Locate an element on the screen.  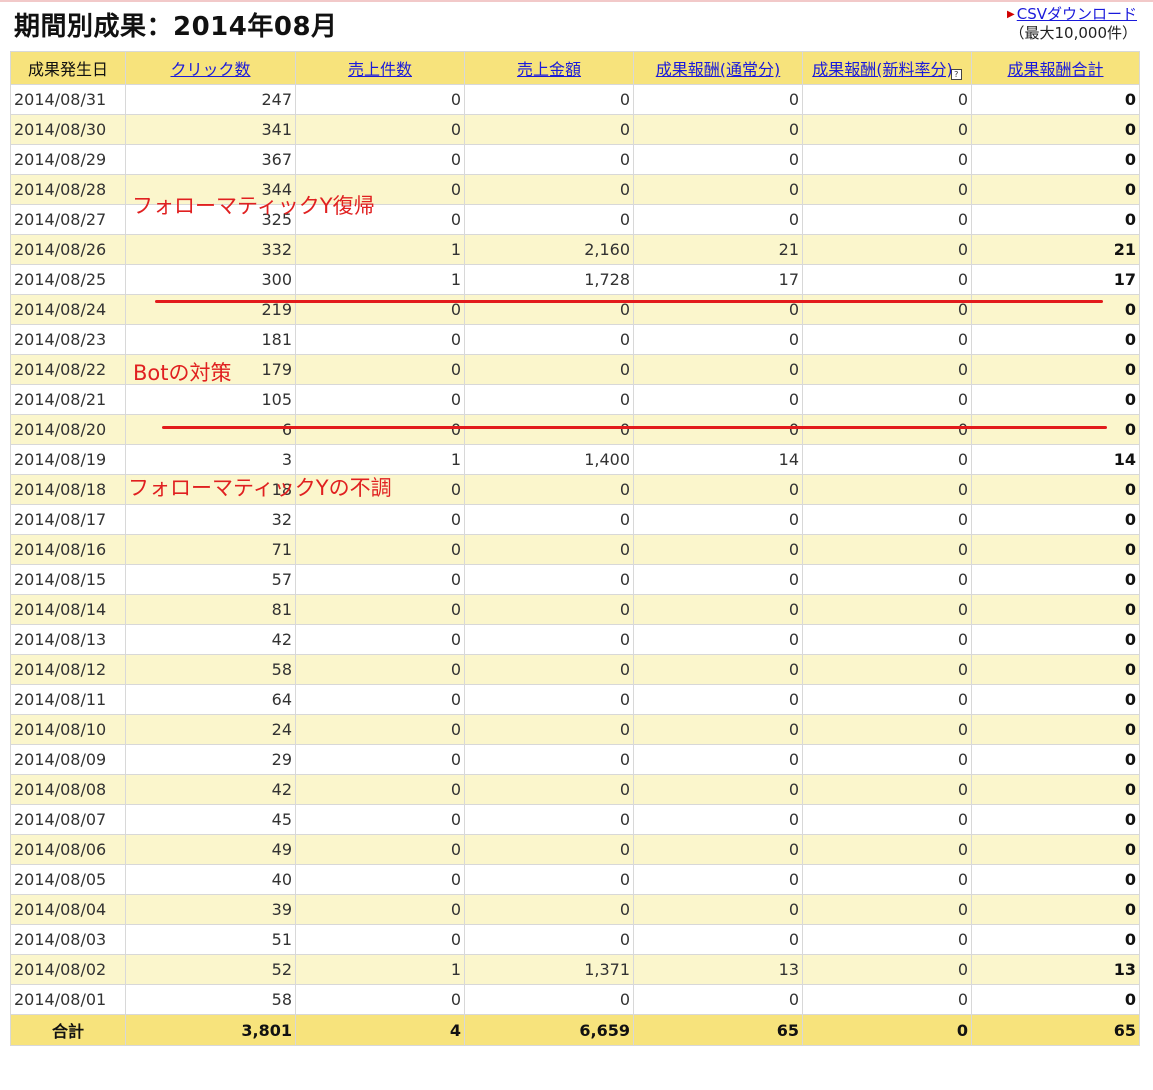
value-cell: 81 is located at coordinates (210, 609).